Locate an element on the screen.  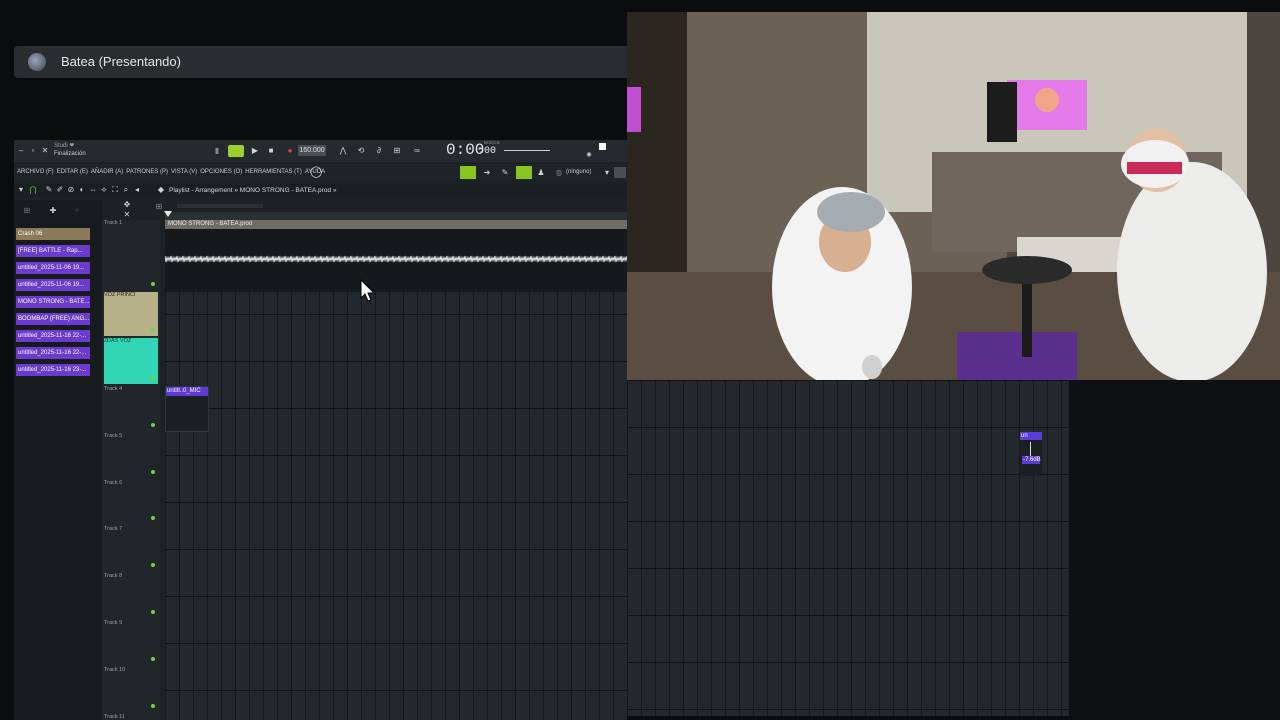
track-header: Track 9 is located at coordinates (131, 642).